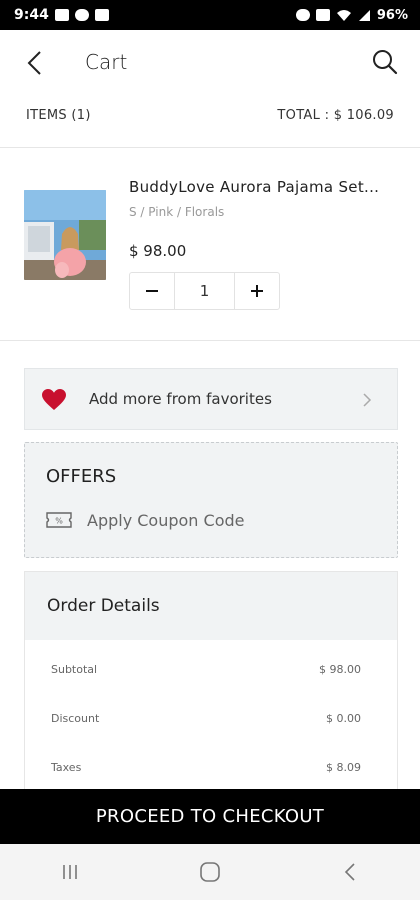 This screenshot has height=900, width=420. I want to click on decrease-quantity-button, so click(152, 291).